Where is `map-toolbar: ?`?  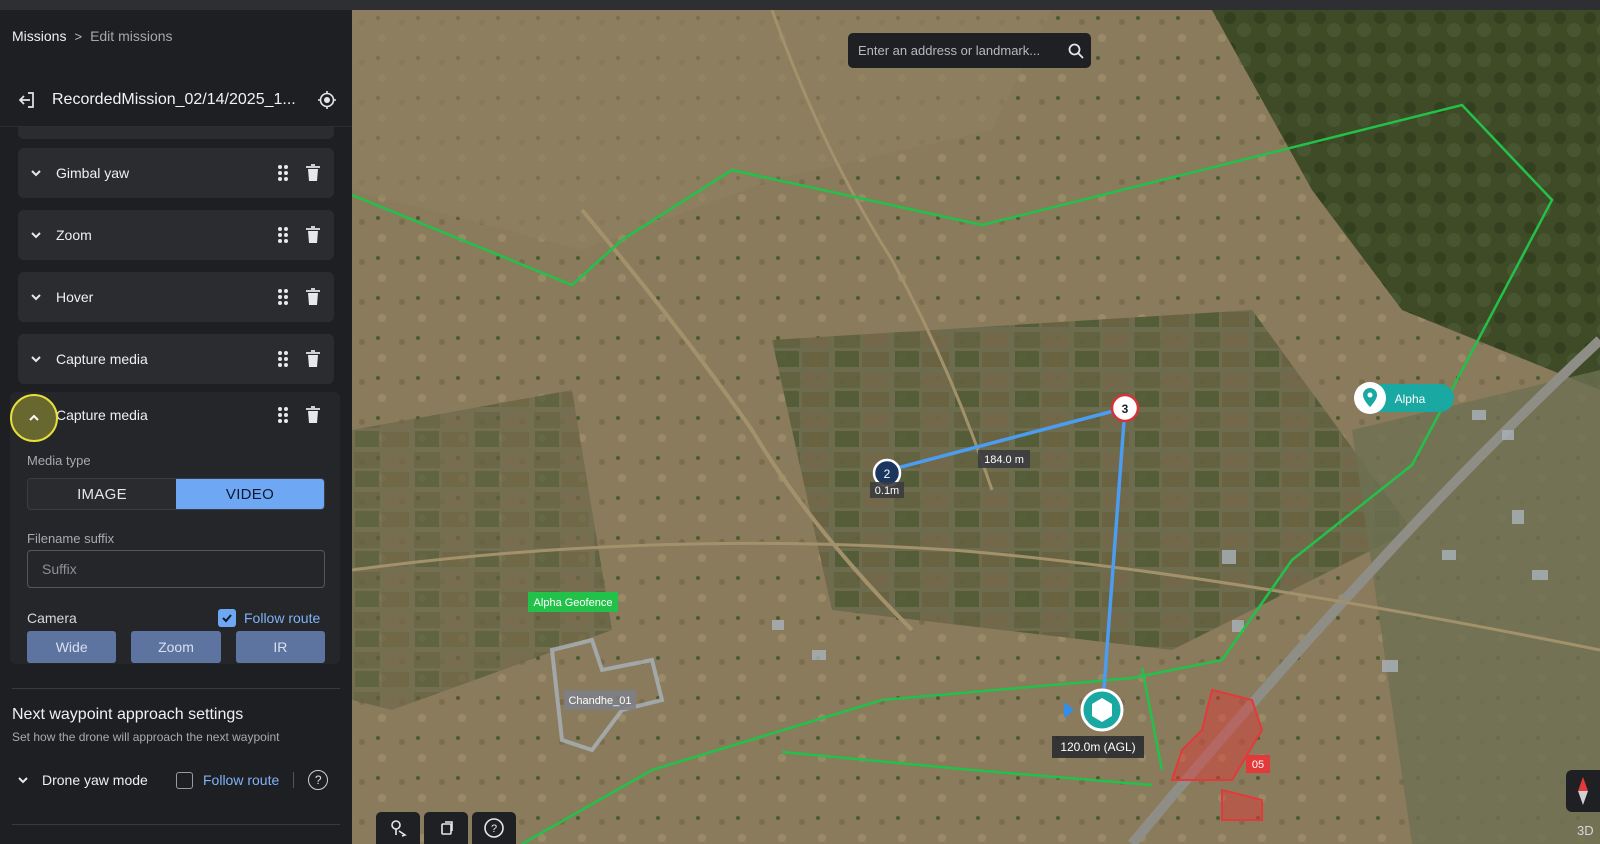
map-toolbar: ? is located at coordinates (446, 828).